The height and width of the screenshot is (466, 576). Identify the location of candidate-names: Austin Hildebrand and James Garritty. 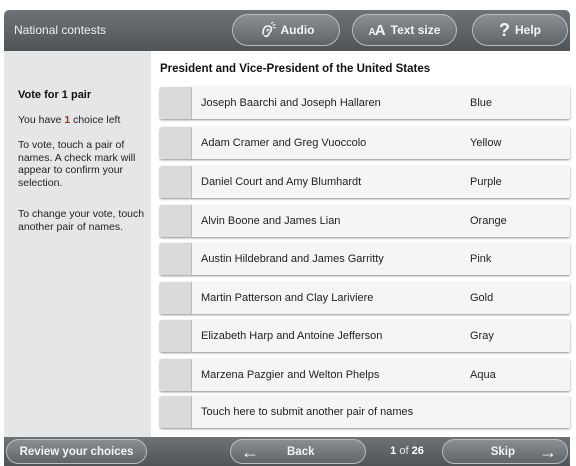
(292, 259).